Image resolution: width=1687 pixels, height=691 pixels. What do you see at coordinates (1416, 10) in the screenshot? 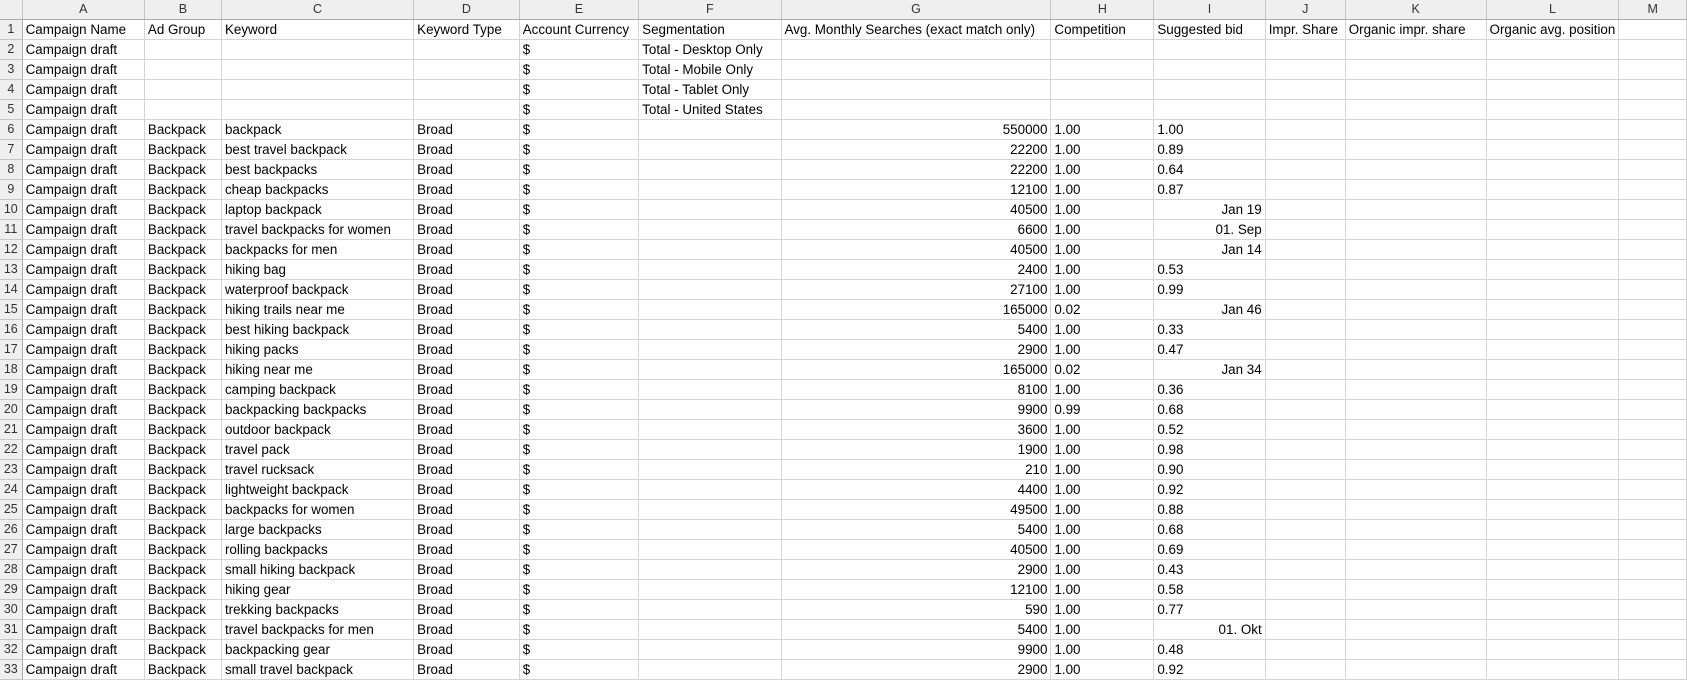
I see `column-header: K` at bounding box center [1416, 10].